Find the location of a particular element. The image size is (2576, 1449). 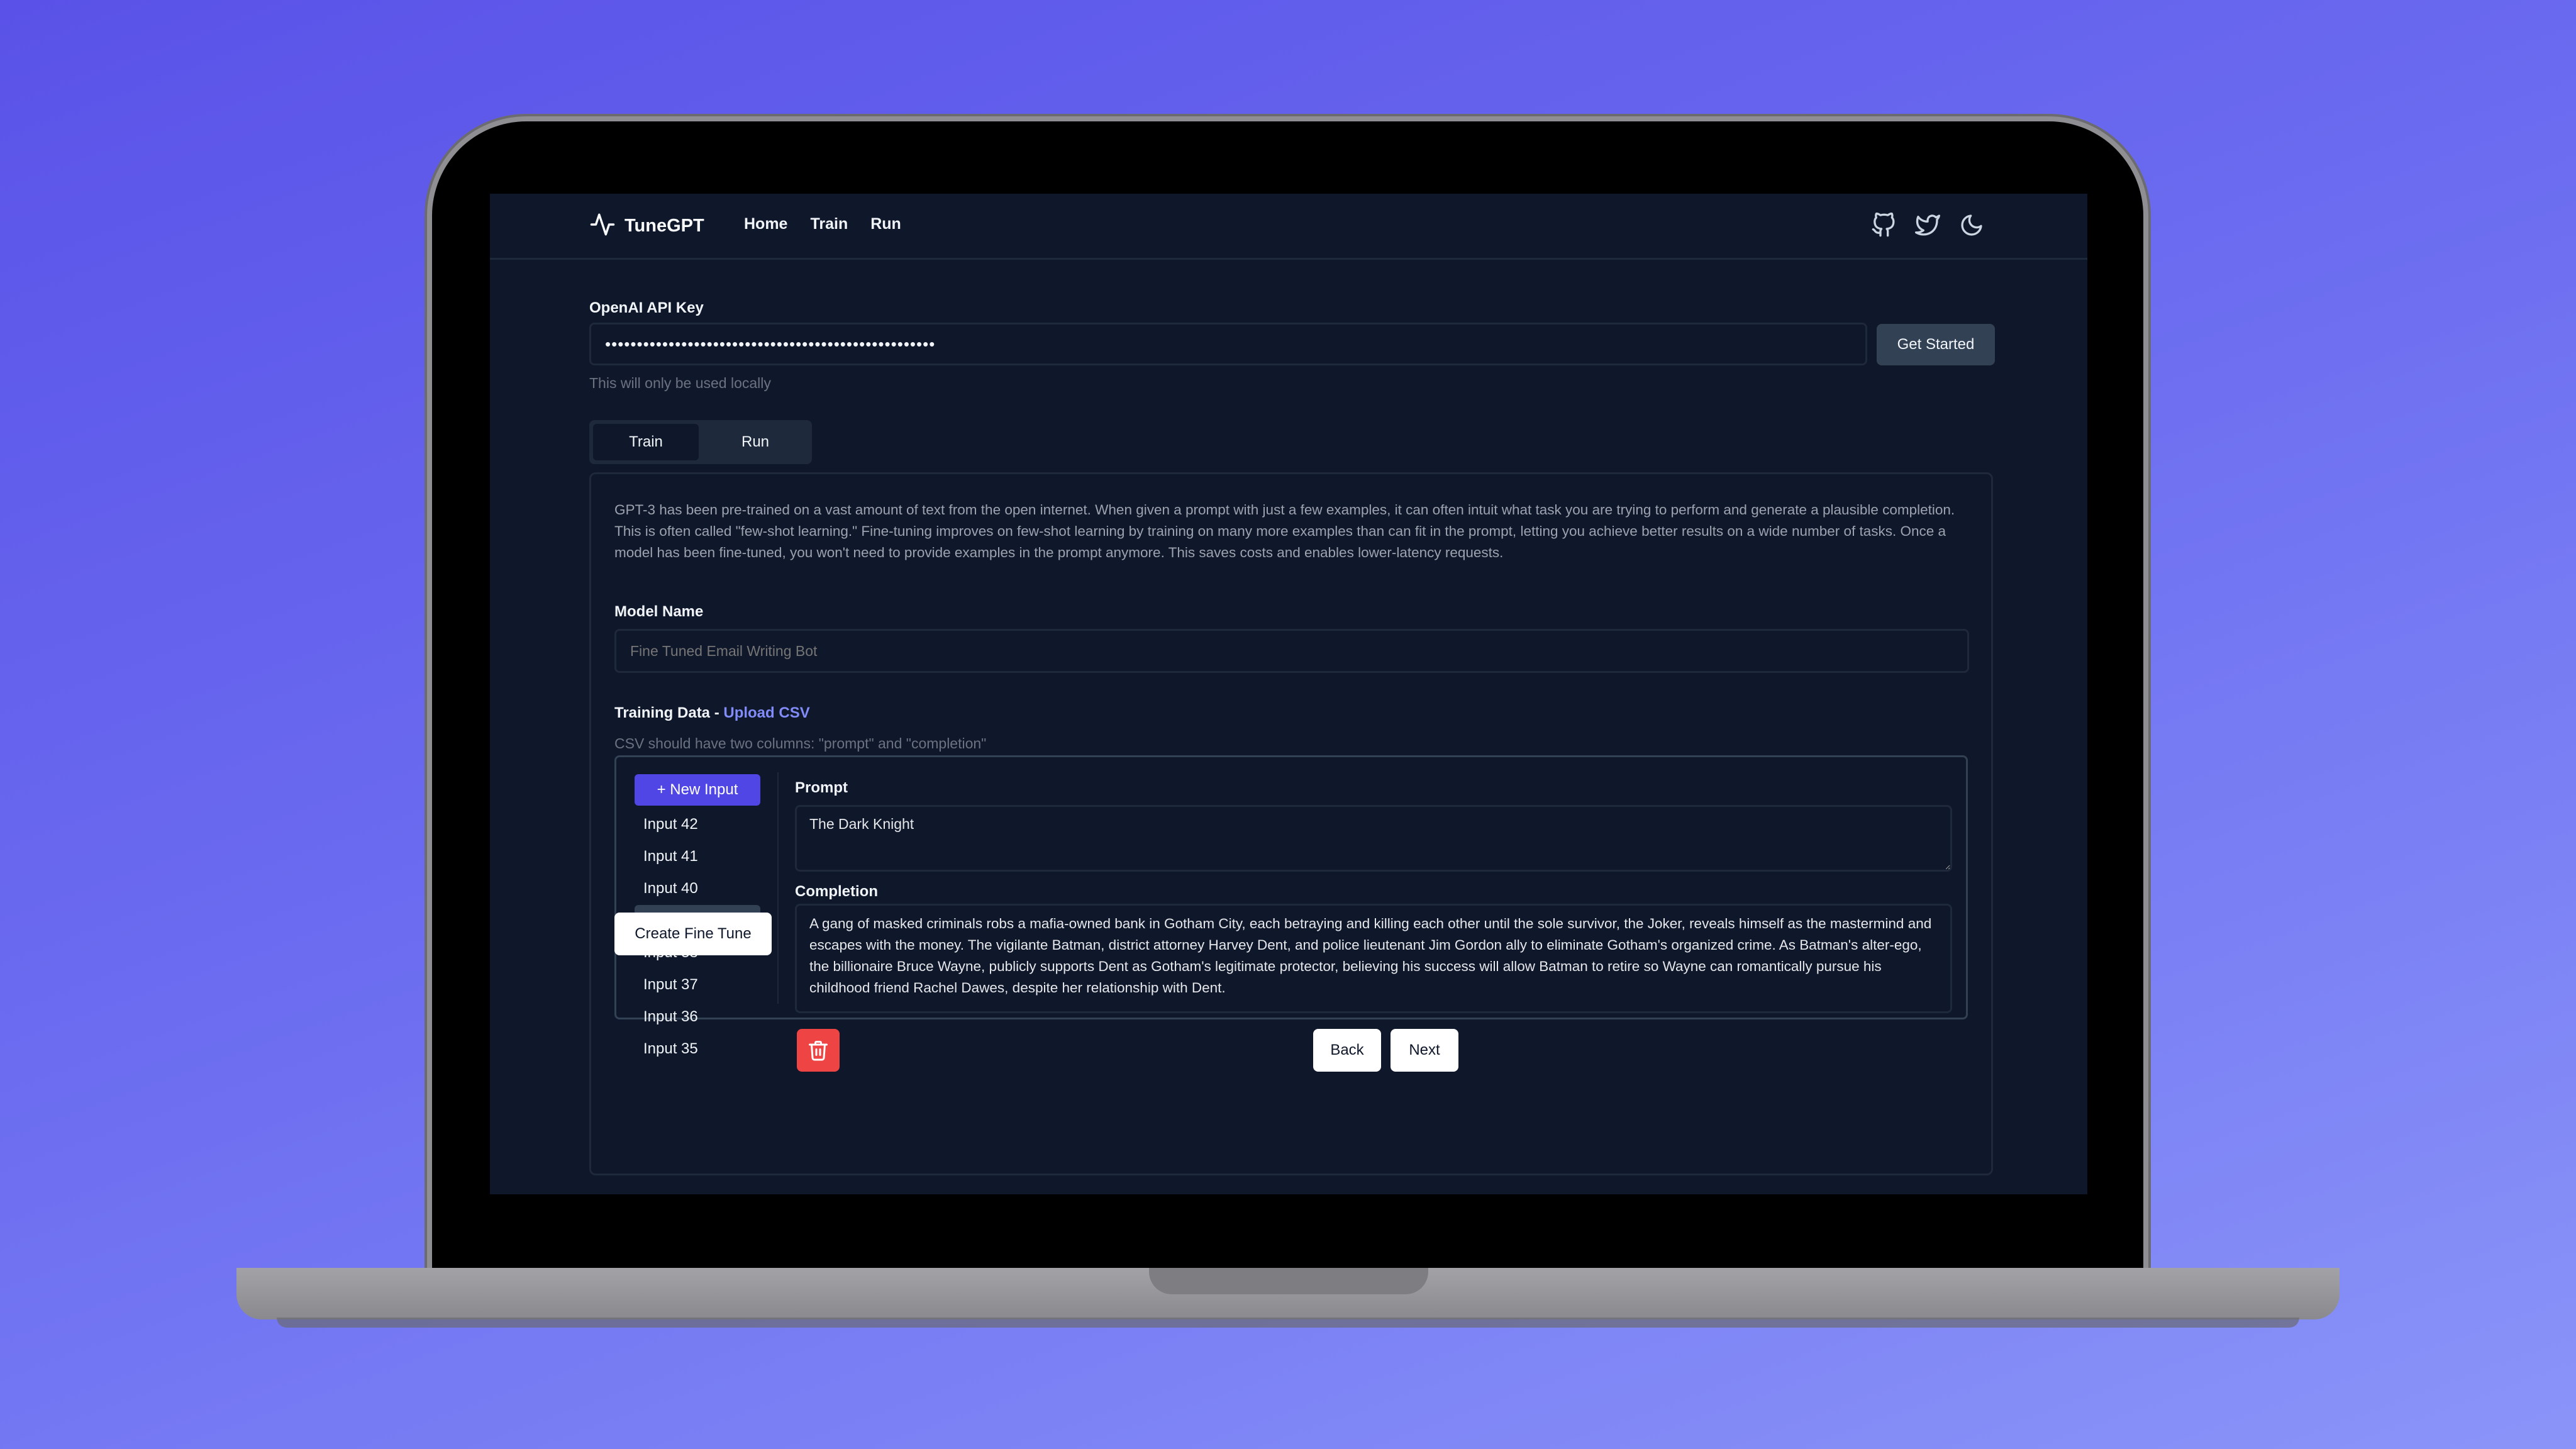

tab-train: Train is located at coordinates (646, 442).